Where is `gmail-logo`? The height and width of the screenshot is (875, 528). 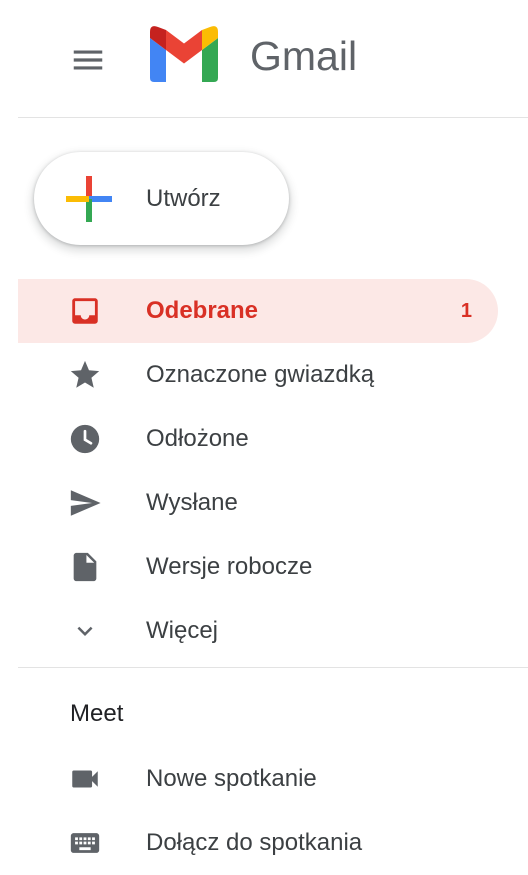 gmail-logo is located at coordinates (184, 53).